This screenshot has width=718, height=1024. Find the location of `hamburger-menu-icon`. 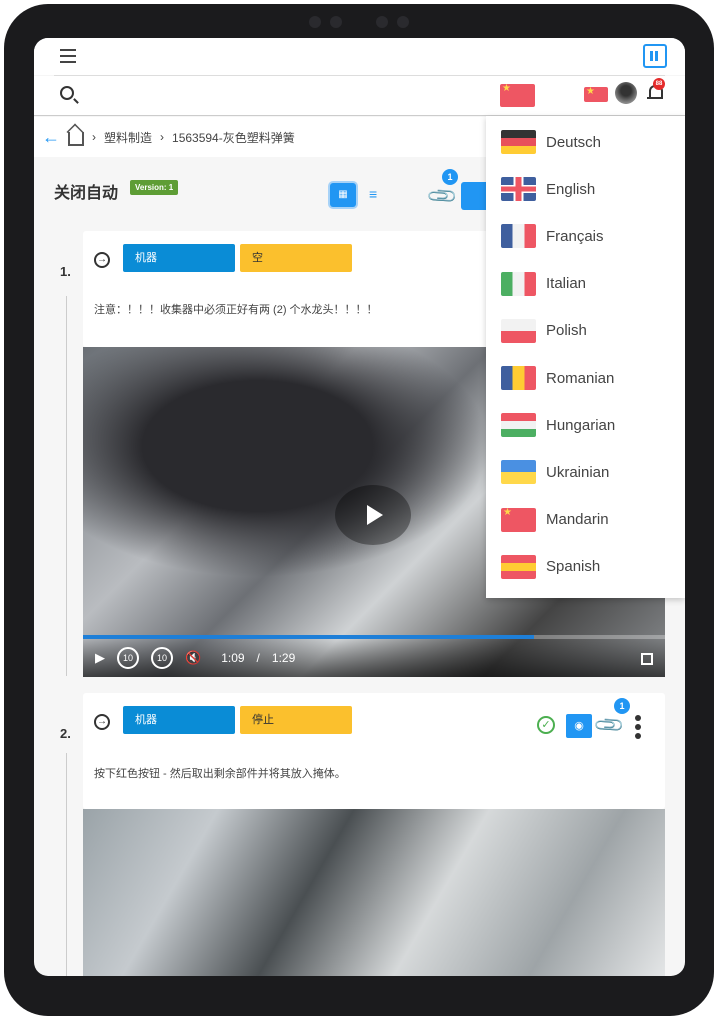

hamburger-menu-icon is located at coordinates (68, 56).